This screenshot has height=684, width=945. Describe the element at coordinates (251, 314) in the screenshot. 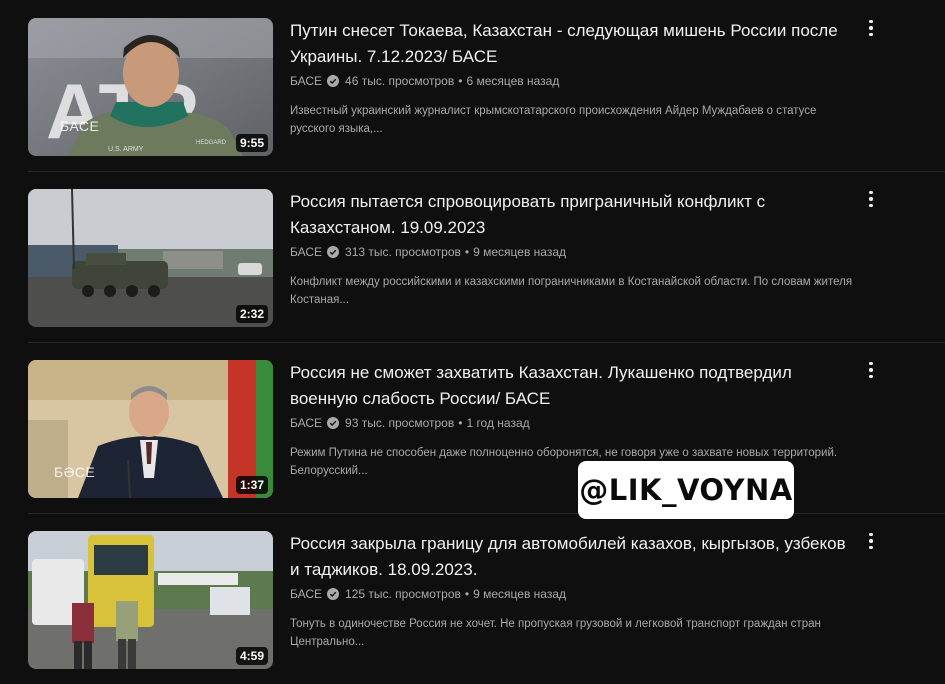

I see `duration-badge: 2:32` at that location.